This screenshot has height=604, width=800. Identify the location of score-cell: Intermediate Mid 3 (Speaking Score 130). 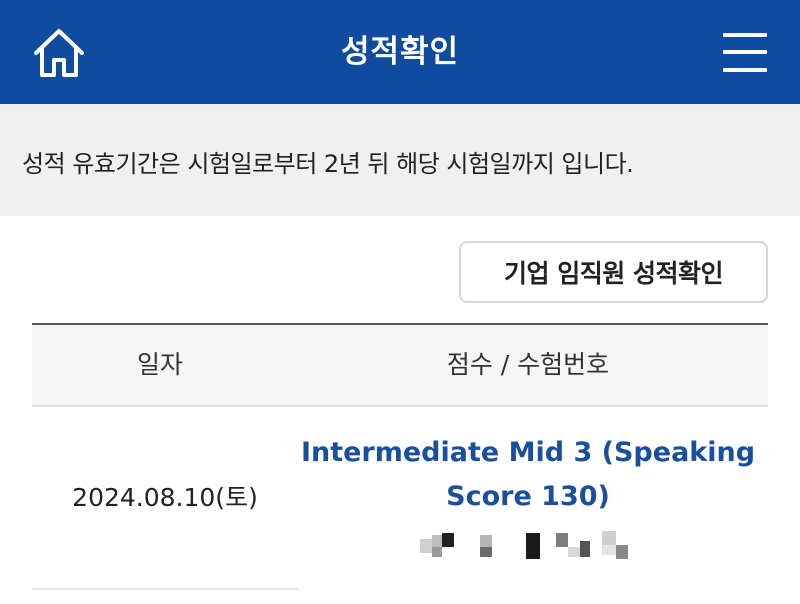
(528, 497).